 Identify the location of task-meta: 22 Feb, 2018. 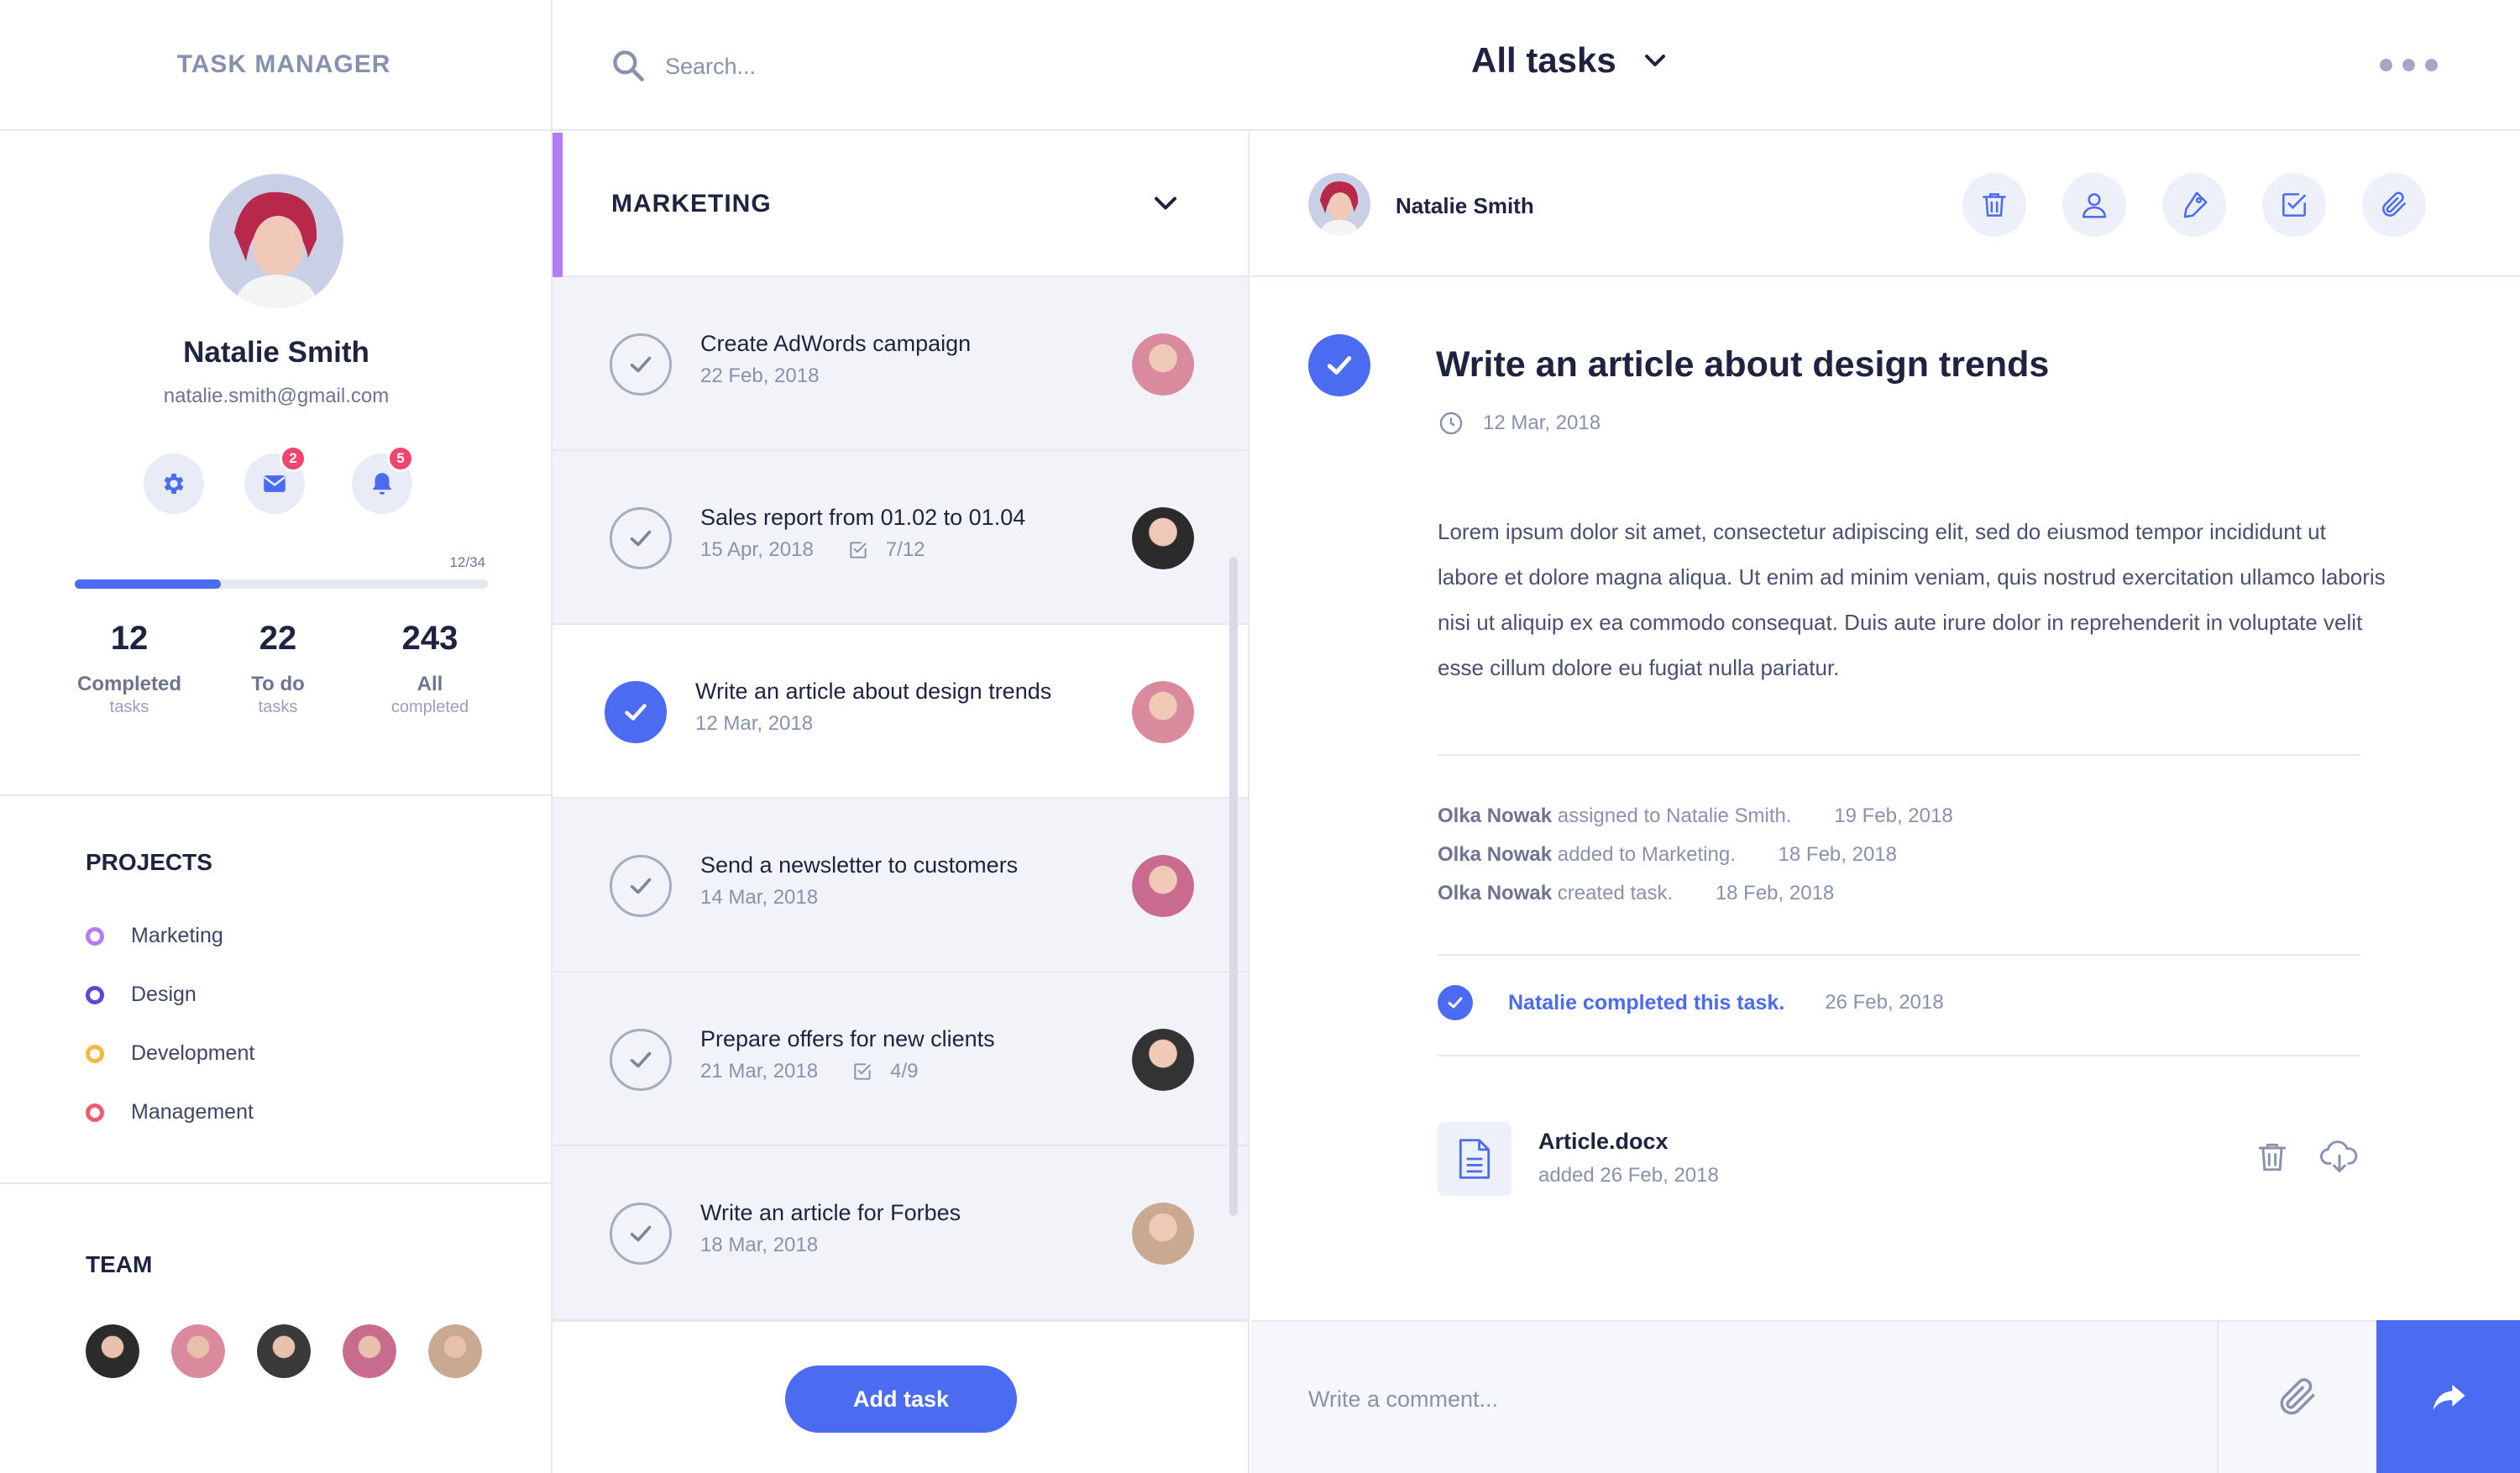
(759, 376).